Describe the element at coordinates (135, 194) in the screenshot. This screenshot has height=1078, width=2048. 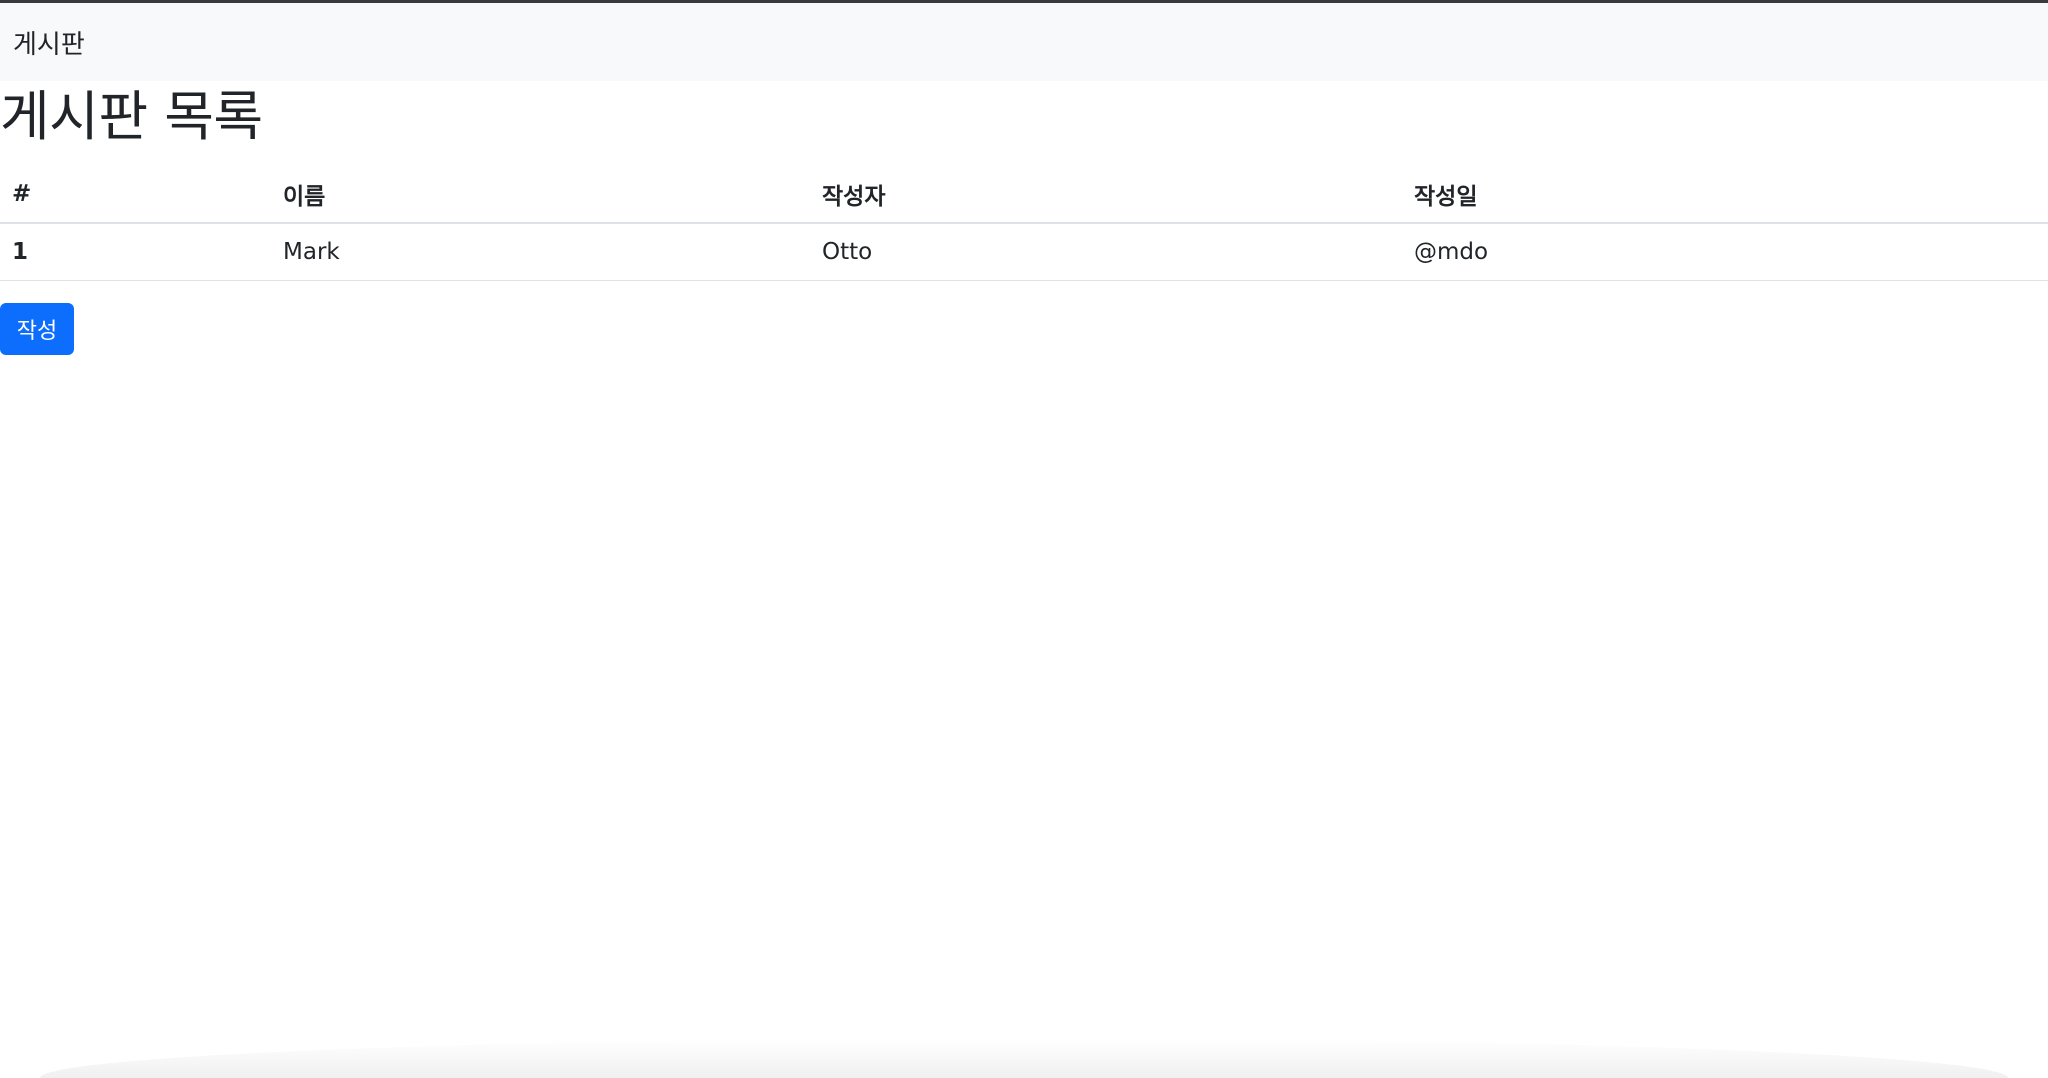
I see `column-header-number: #` at that location.